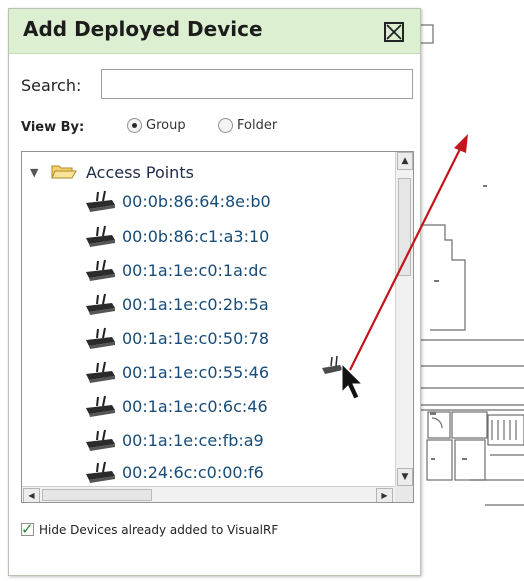  I want to click on checkmark-icon: ✓, so click(27, 529).